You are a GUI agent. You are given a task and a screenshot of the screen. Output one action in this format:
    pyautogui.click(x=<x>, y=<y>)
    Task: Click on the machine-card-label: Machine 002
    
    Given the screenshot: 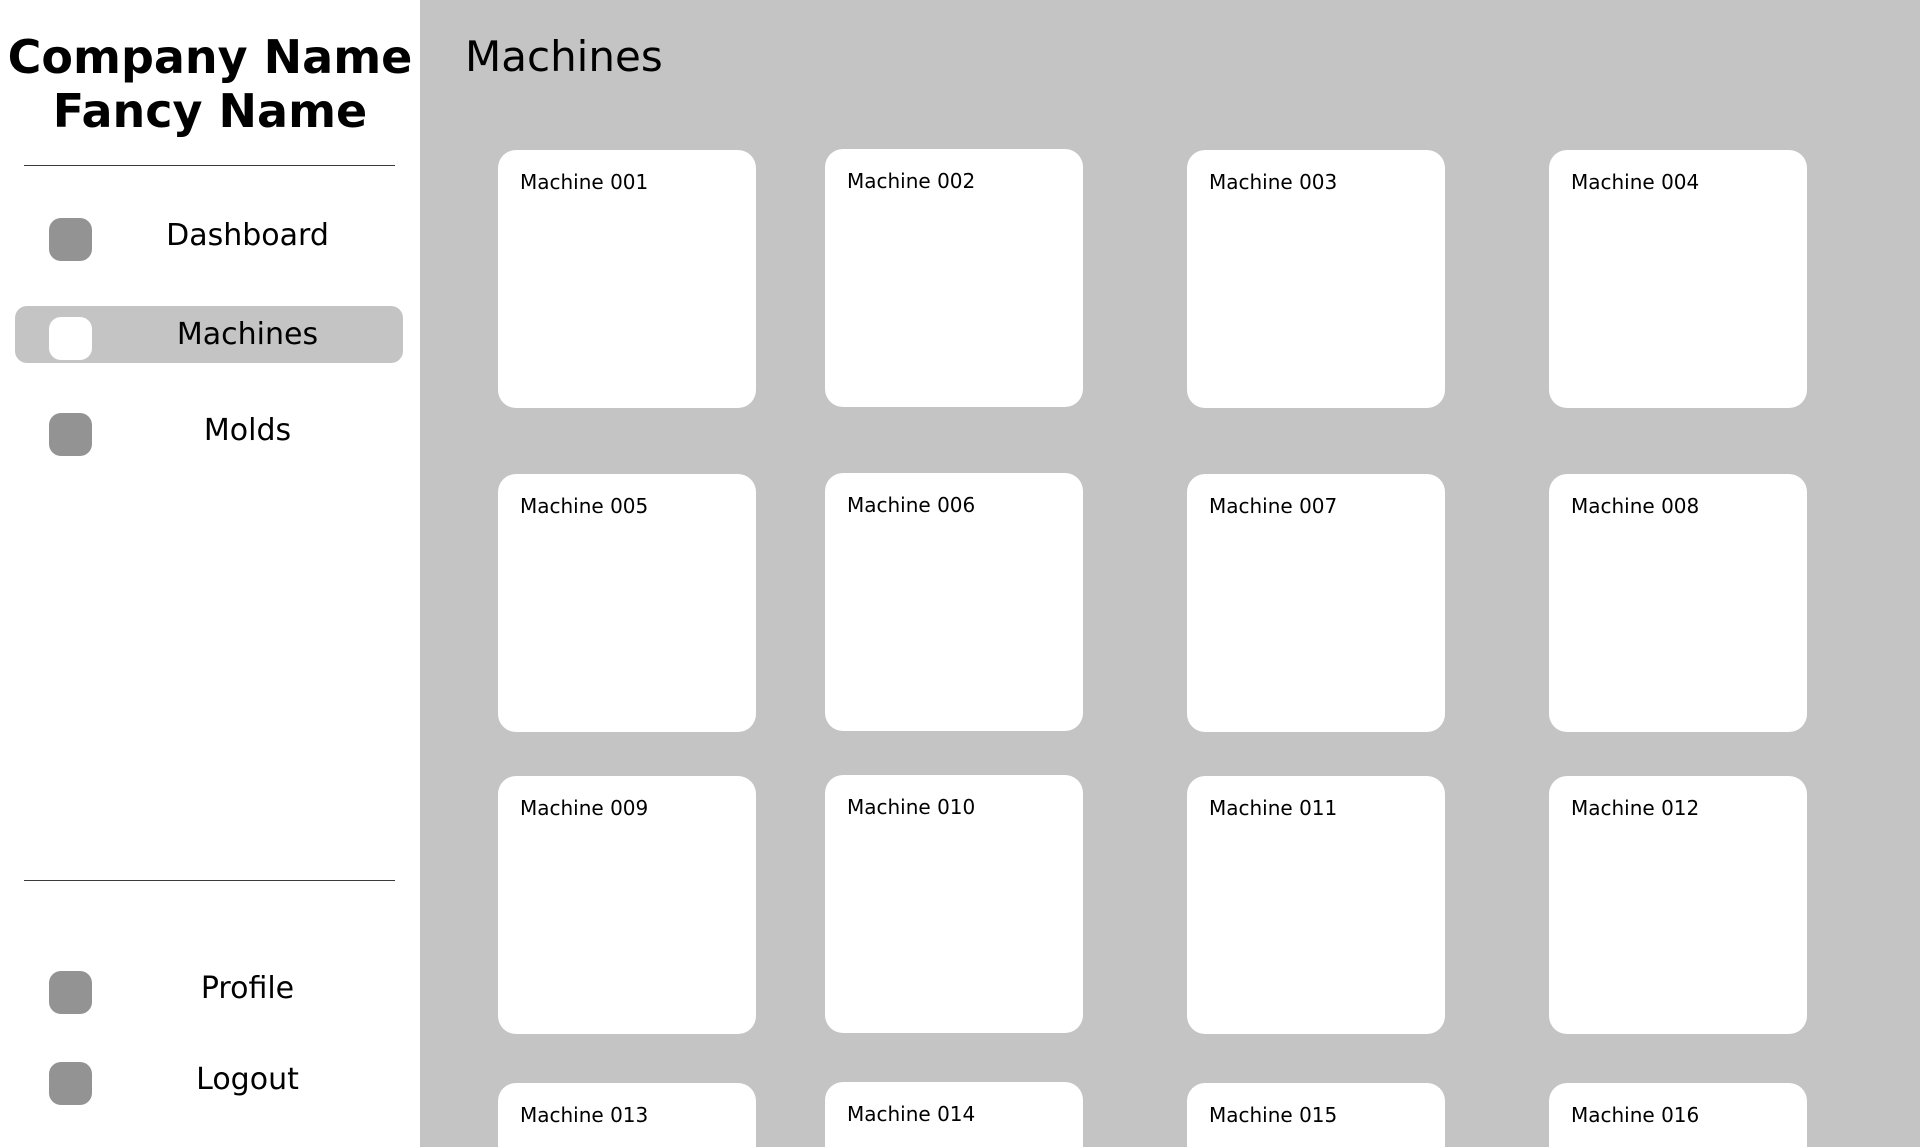 What is the action you would take?
    pyautogui.click(x=911, y=181)
    